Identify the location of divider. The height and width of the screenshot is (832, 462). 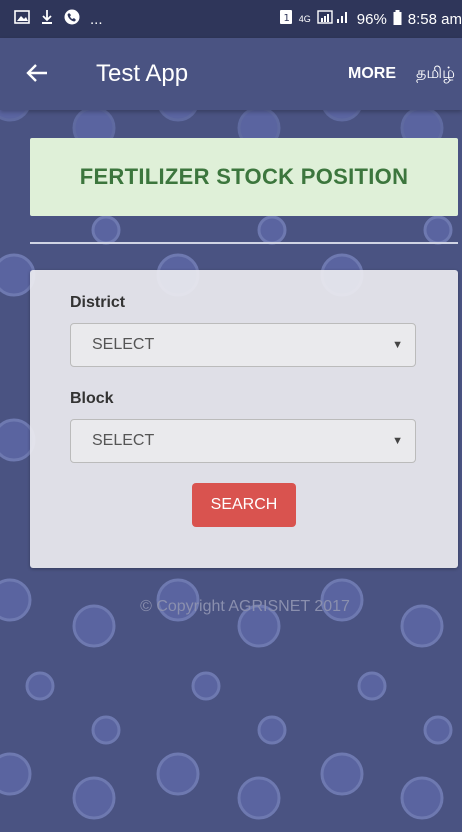
(244, 243).